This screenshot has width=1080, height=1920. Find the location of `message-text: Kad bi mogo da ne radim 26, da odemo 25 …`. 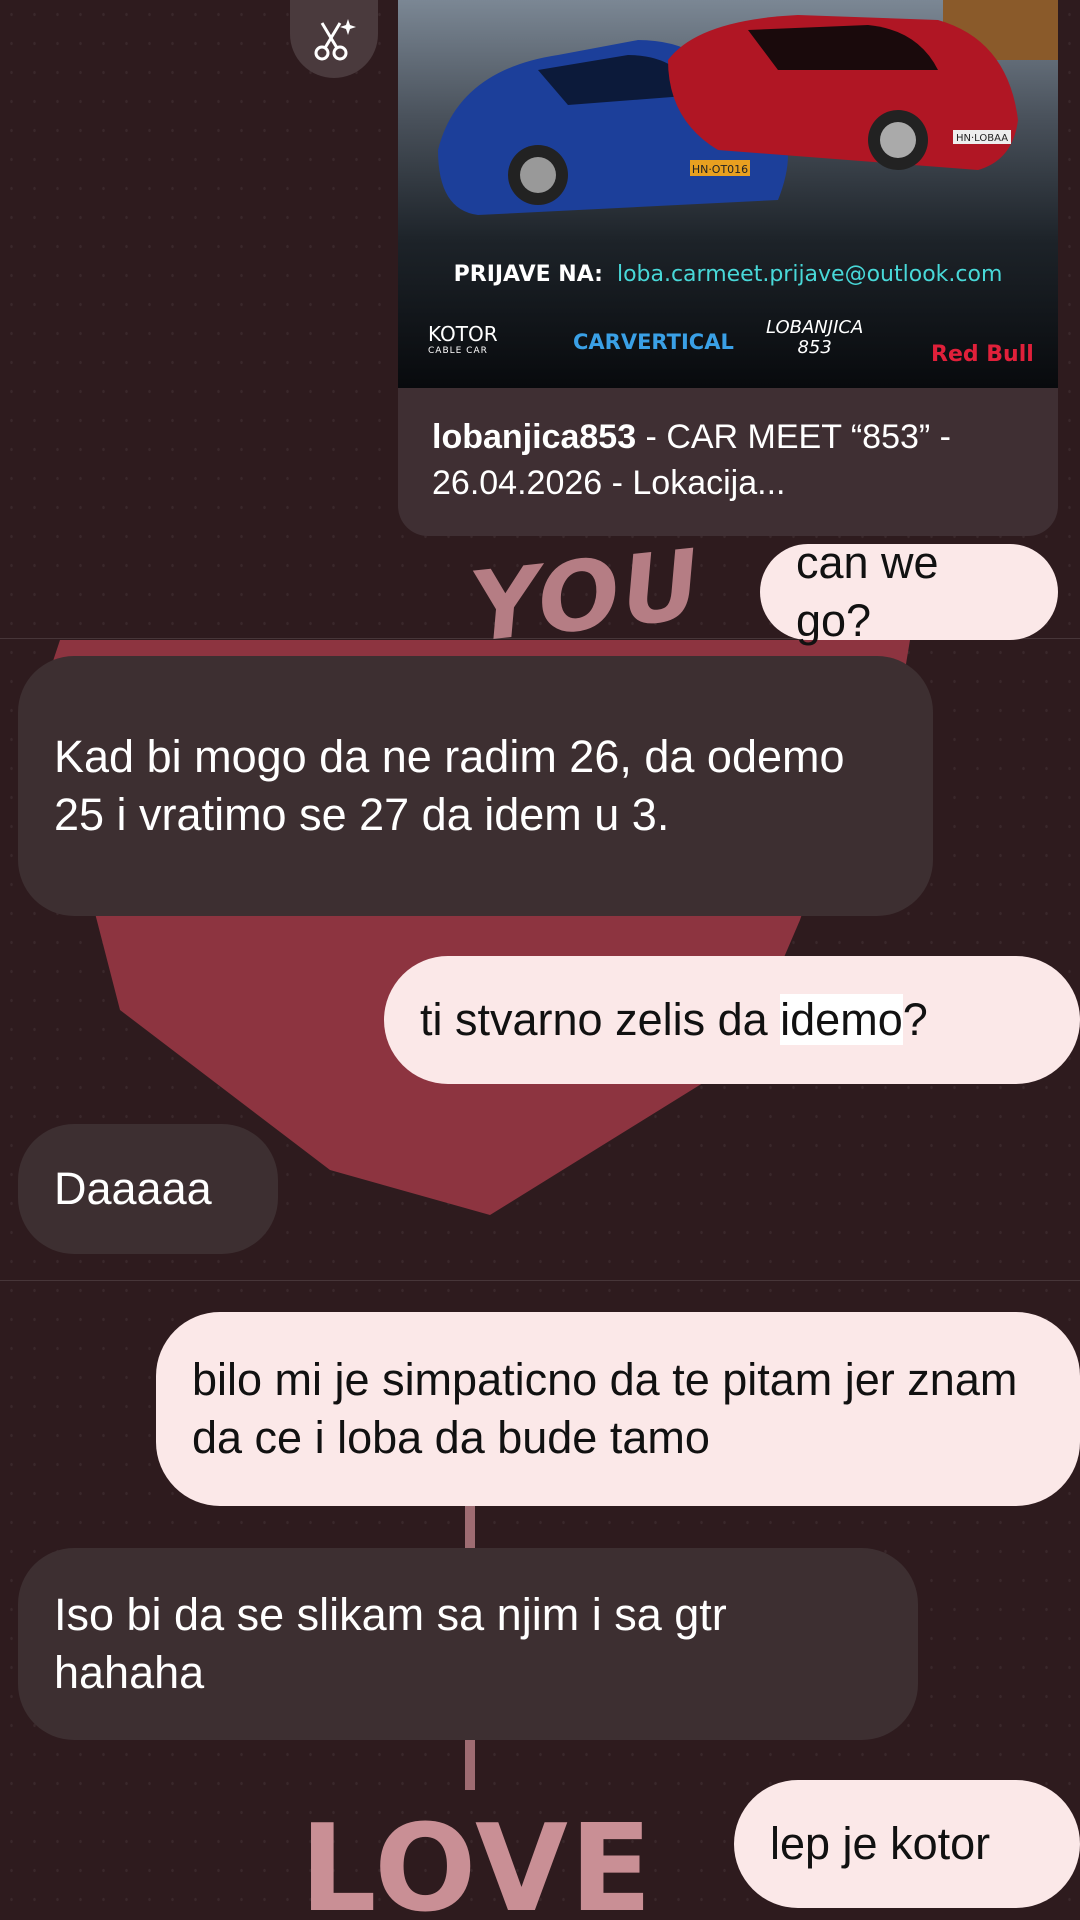

message-text: Kad bi mogo da ne radim 26, da odemo 25 … is located at coordinates (449, 785).